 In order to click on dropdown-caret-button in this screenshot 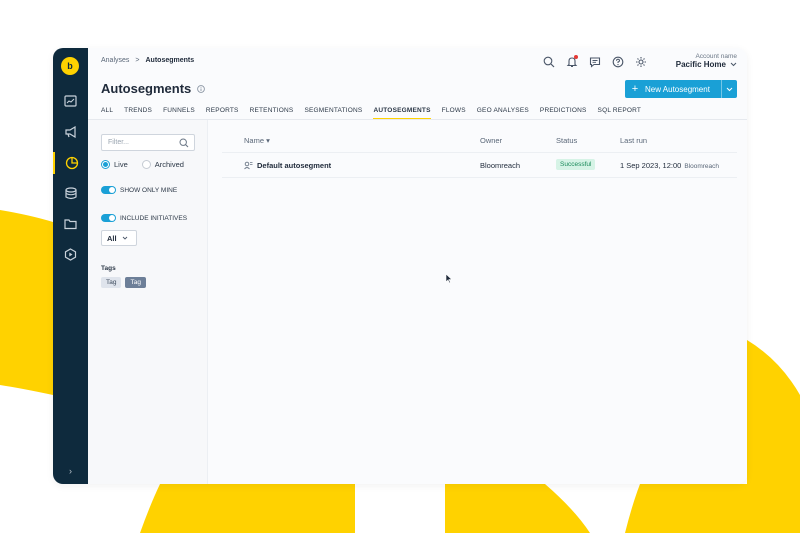, I will do `click(729, 89)`.